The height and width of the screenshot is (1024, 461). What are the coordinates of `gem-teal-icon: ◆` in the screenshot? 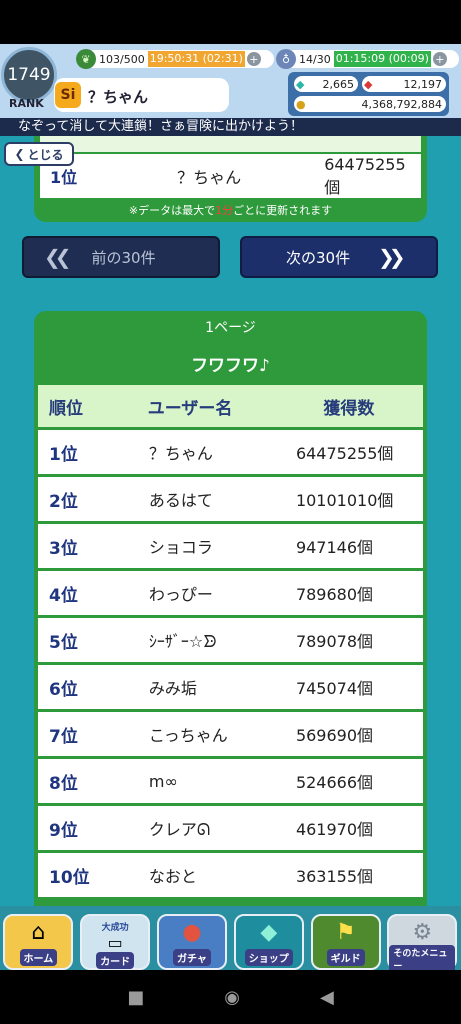 It's located at (300, 84).